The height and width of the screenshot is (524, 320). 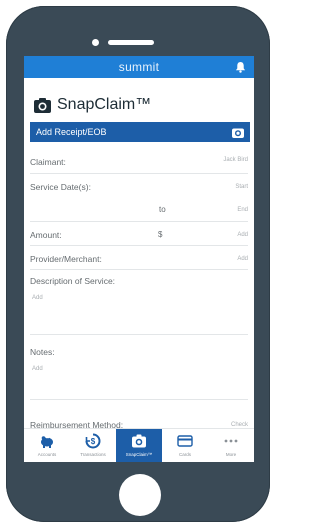 I want to click on app-bar: summit, so click(x=139, y=67).